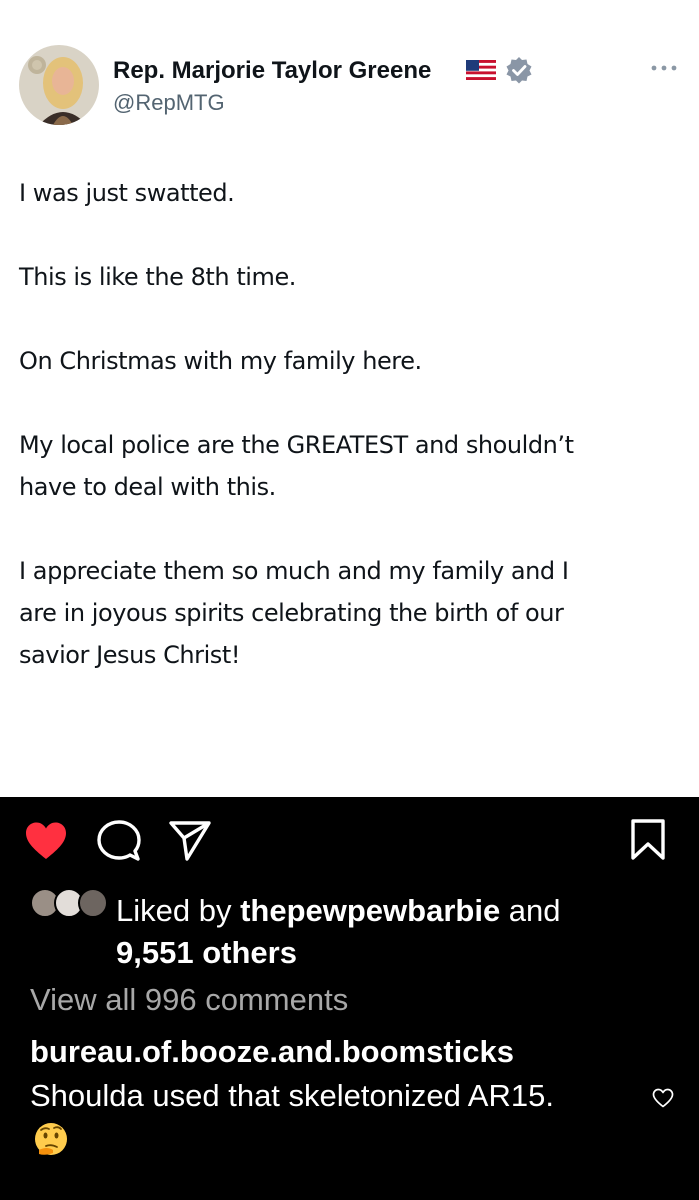 The image size is (699, 1200). I want to click on author-name: Rep. Marjorie Taylor Greene, so click(272, 71).